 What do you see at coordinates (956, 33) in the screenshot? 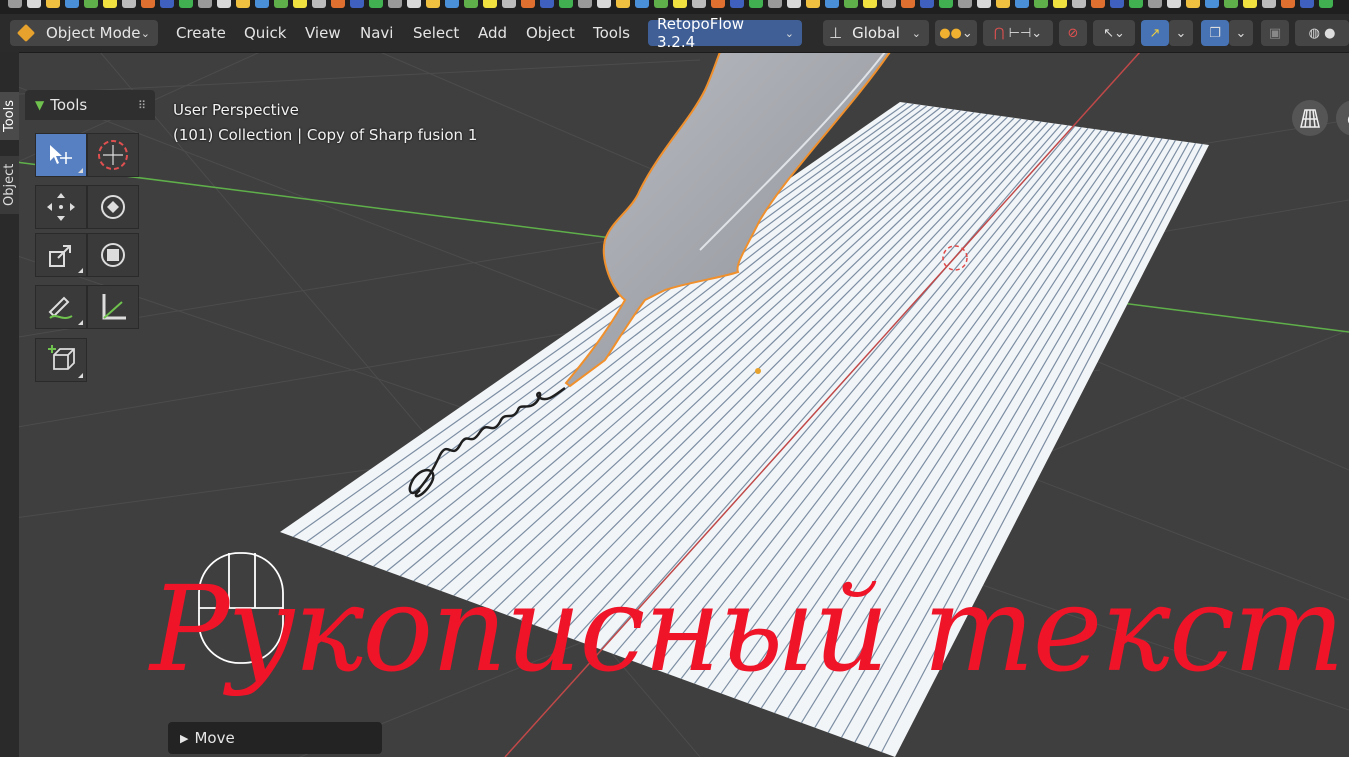
I see `pivot-point-button: ●● ⌄` at bounding box center [956, 33].